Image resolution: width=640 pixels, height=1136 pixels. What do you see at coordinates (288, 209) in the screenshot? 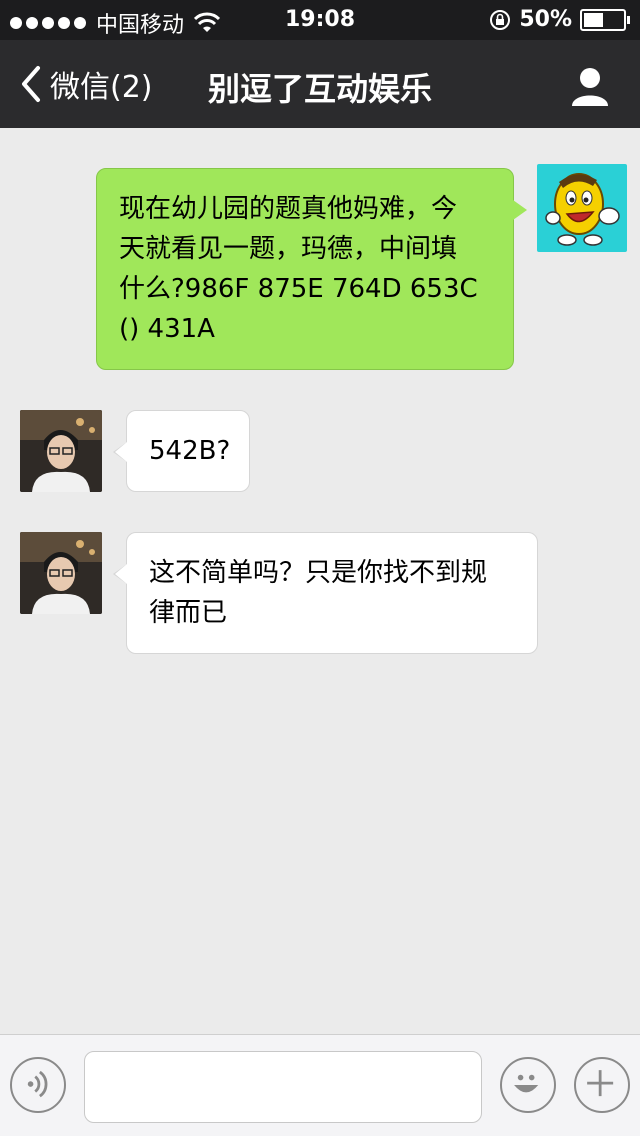
I see `message-line: 现在幼儿园的题真他妈难，今` at bounding box center [288, 209].